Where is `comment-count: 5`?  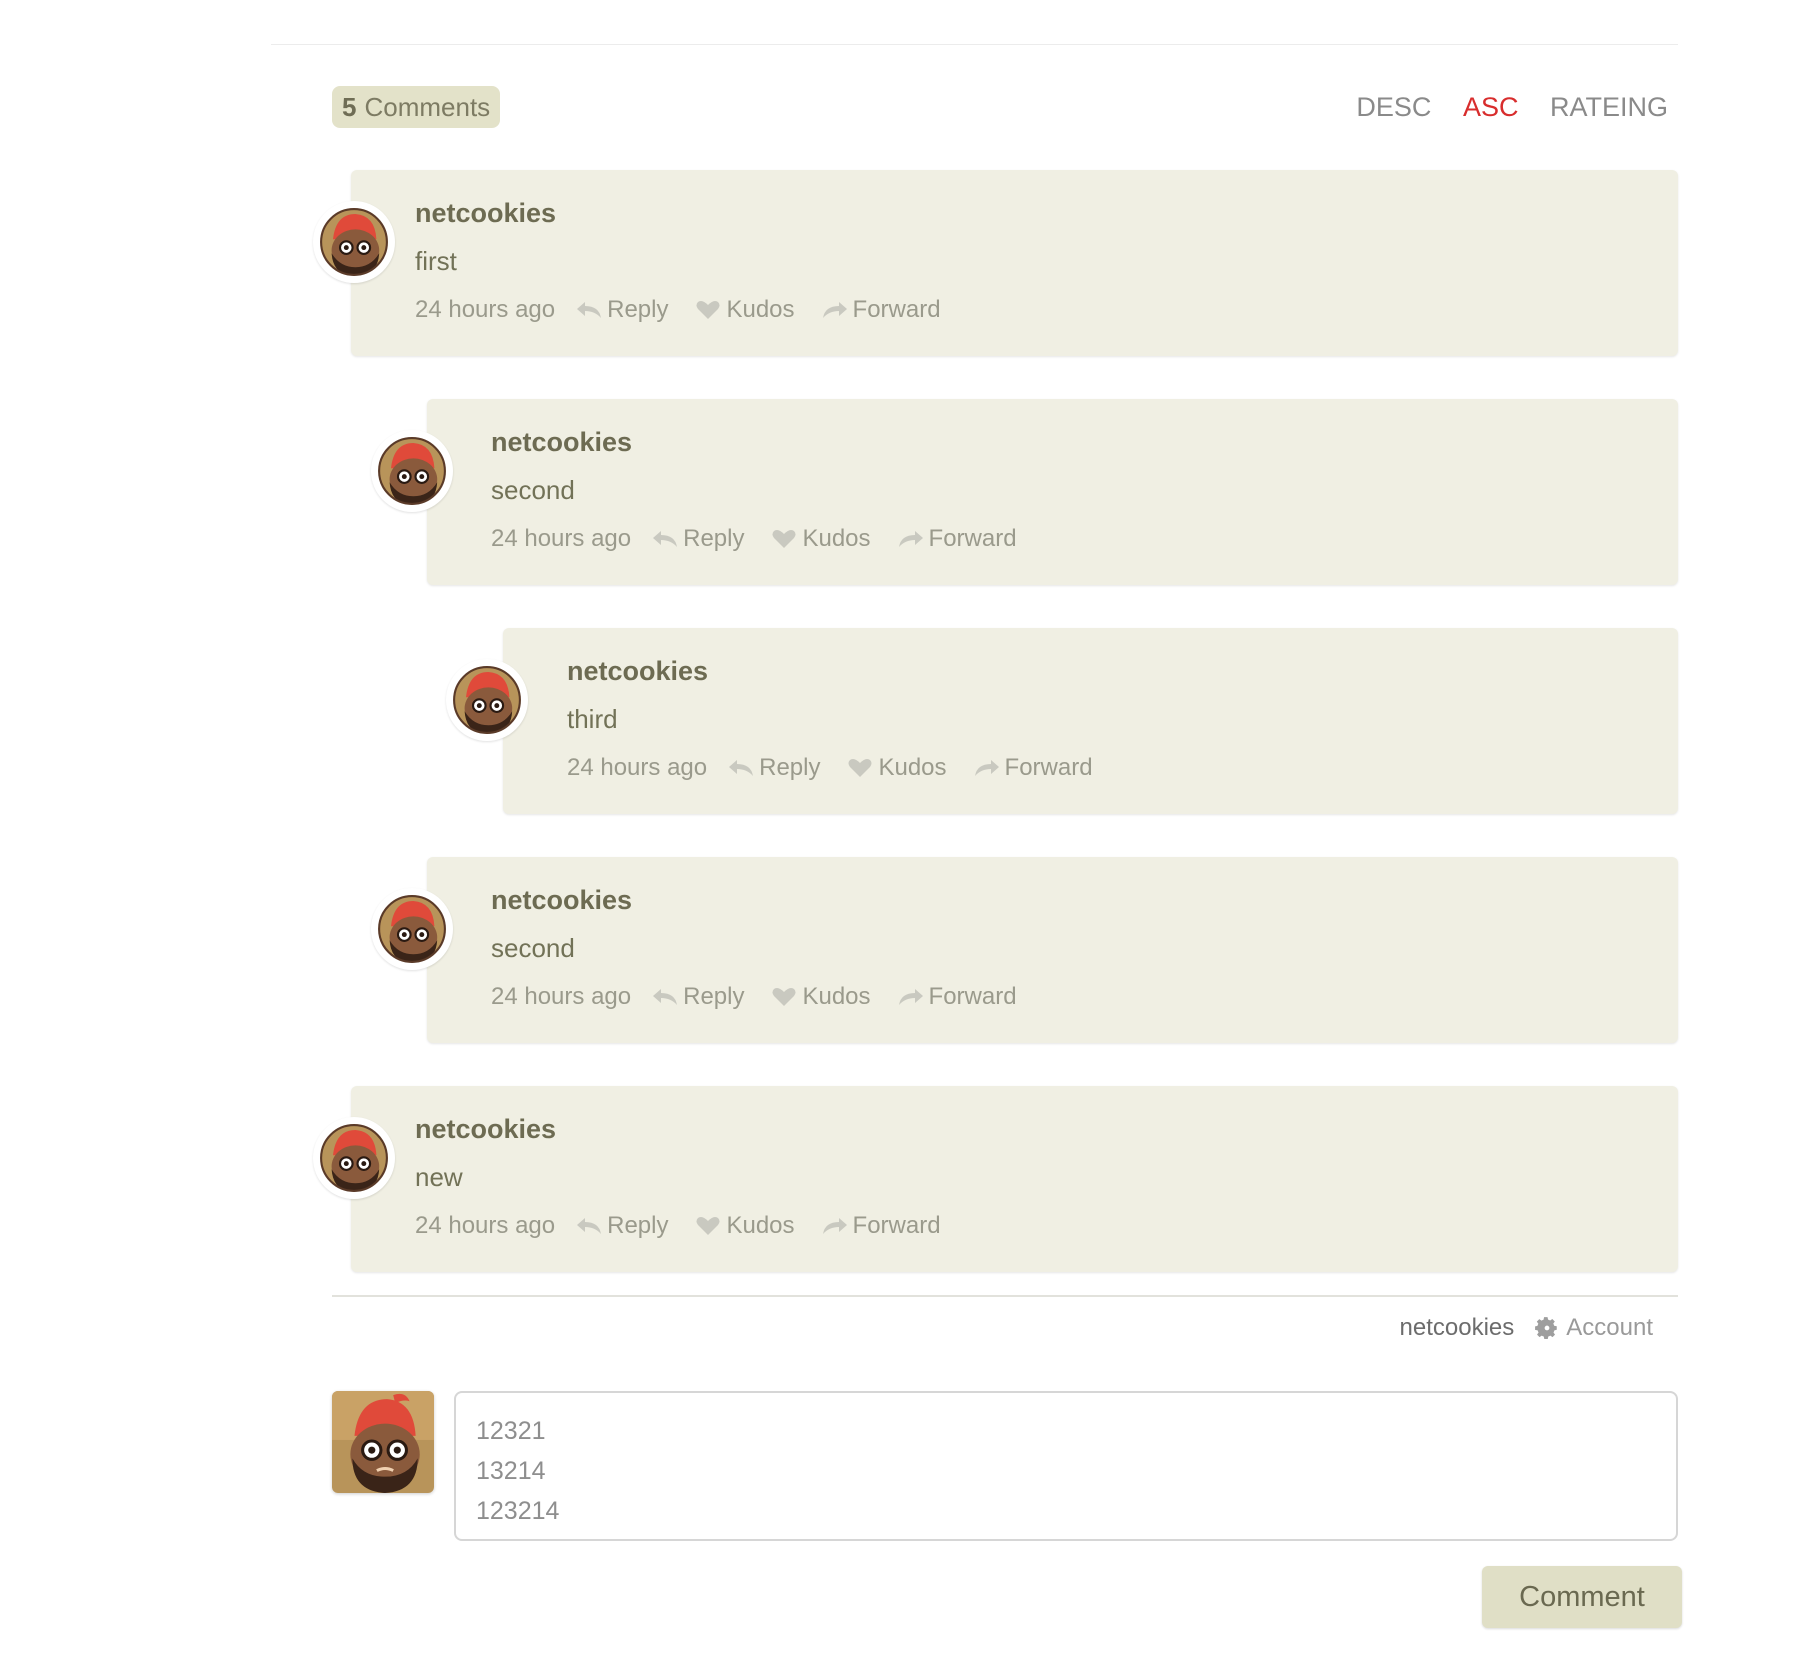 comment-count: 5 is located at coordinates (349, 107).